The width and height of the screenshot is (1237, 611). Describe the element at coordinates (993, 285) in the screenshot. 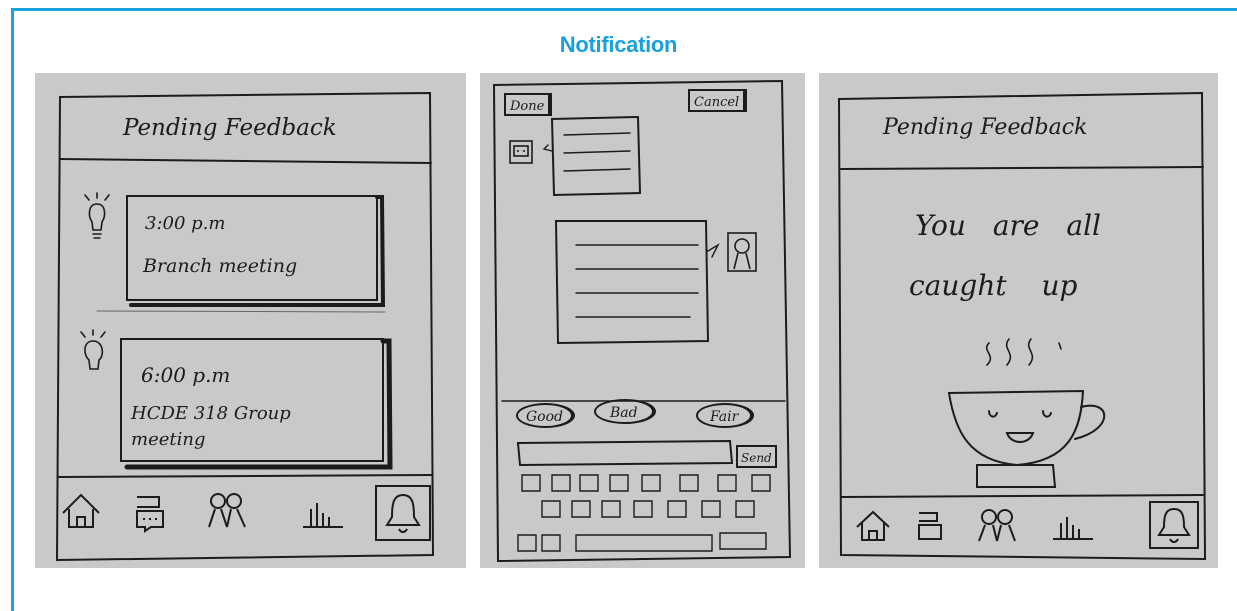

I see `caught-up-message-line2: caught up` at that location.